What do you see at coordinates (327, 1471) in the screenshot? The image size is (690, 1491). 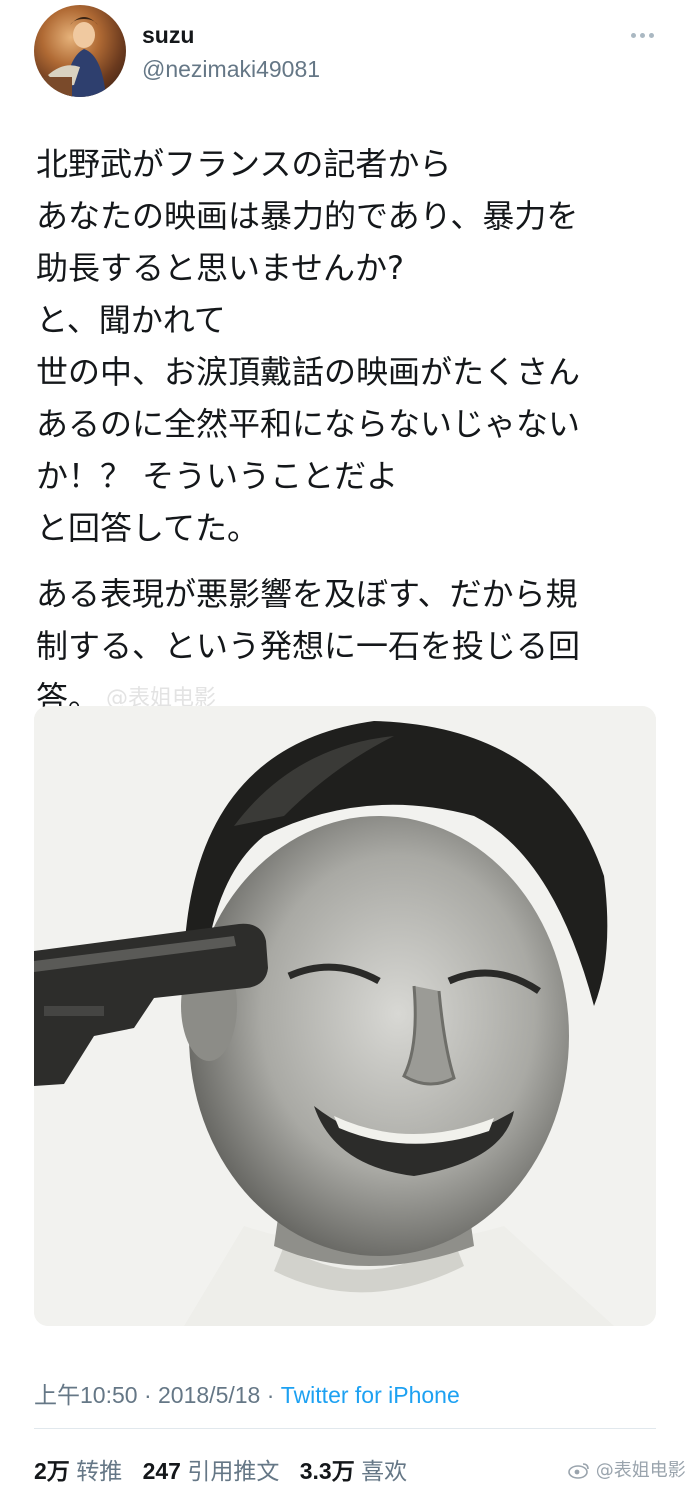 I see `likes-count: 3.3万` at bounding box center [327, 1471].